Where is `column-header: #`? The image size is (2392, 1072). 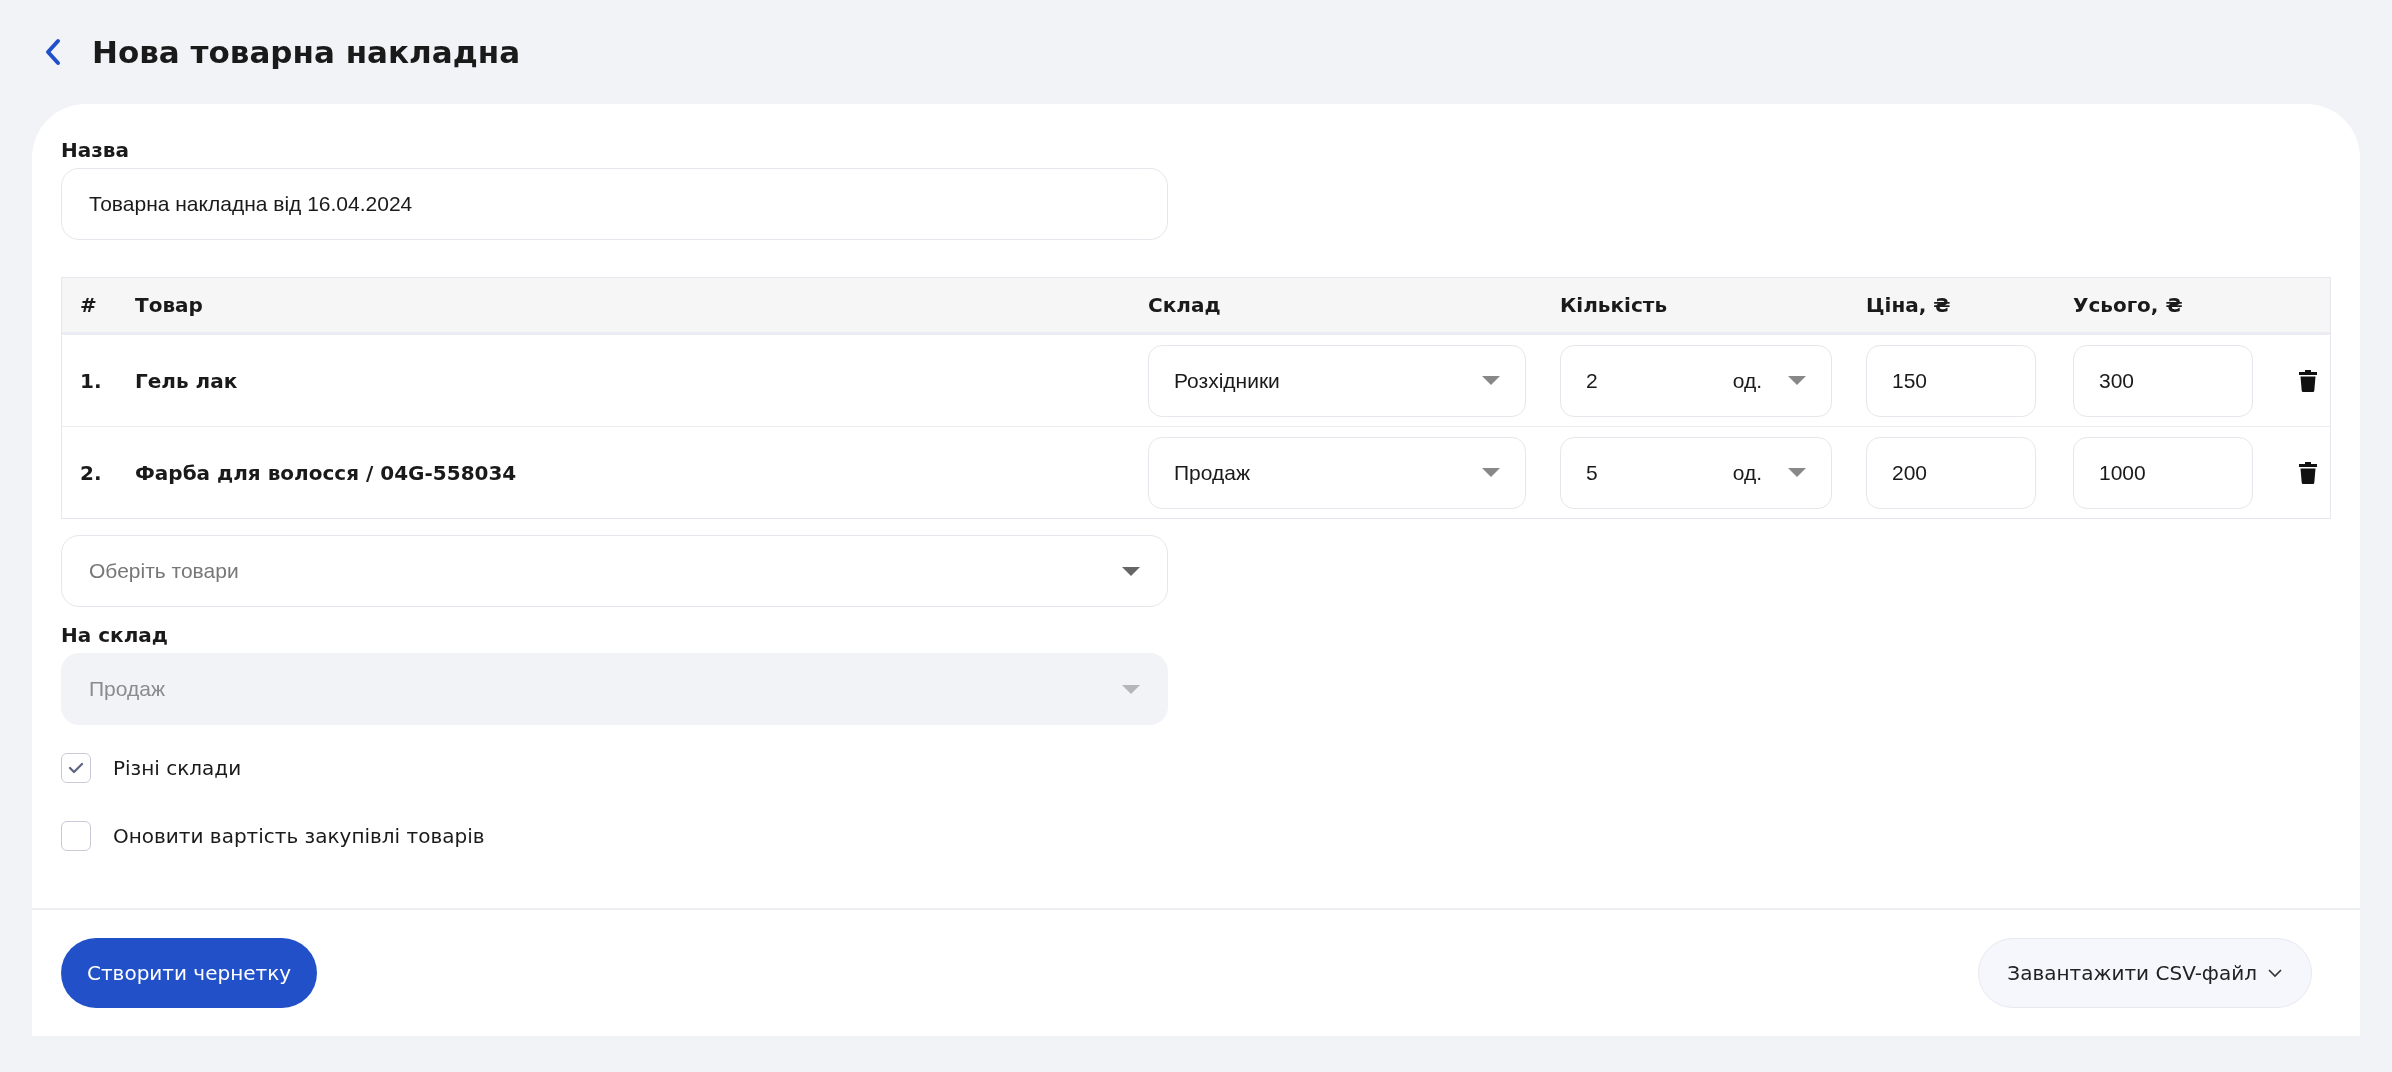
column-header: # is located at coordinates (88, 305).